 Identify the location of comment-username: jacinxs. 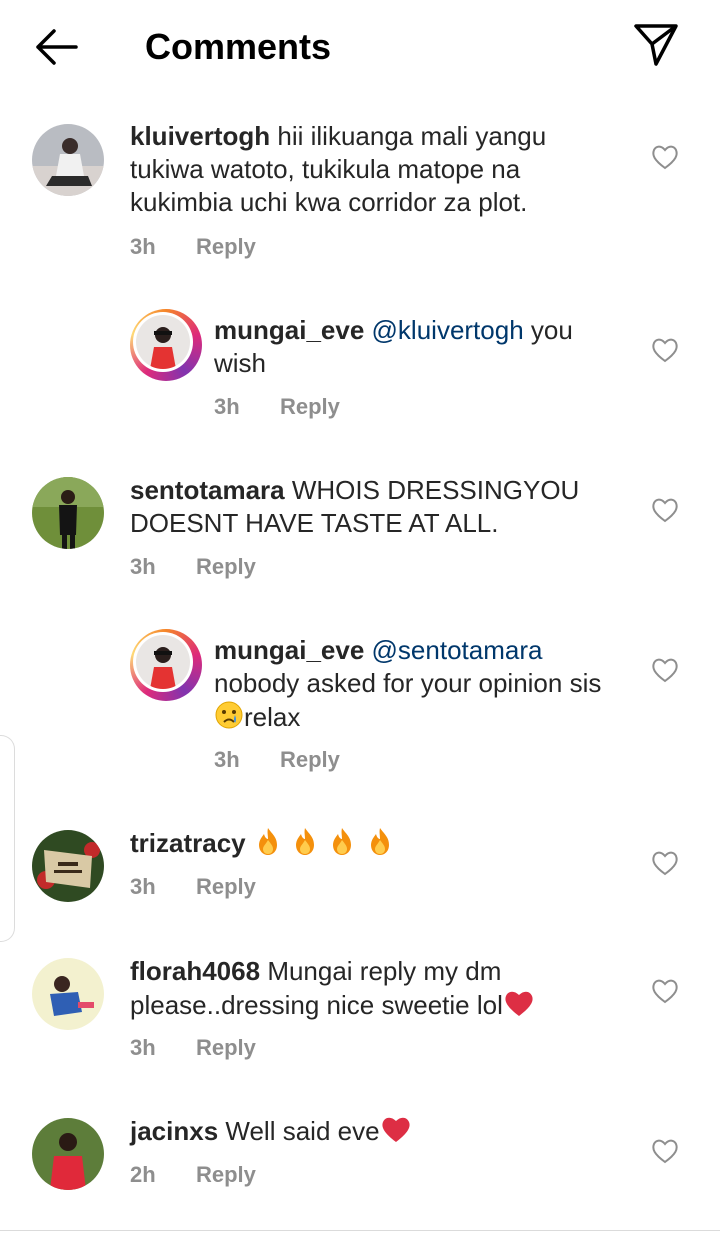
(174, 1131).